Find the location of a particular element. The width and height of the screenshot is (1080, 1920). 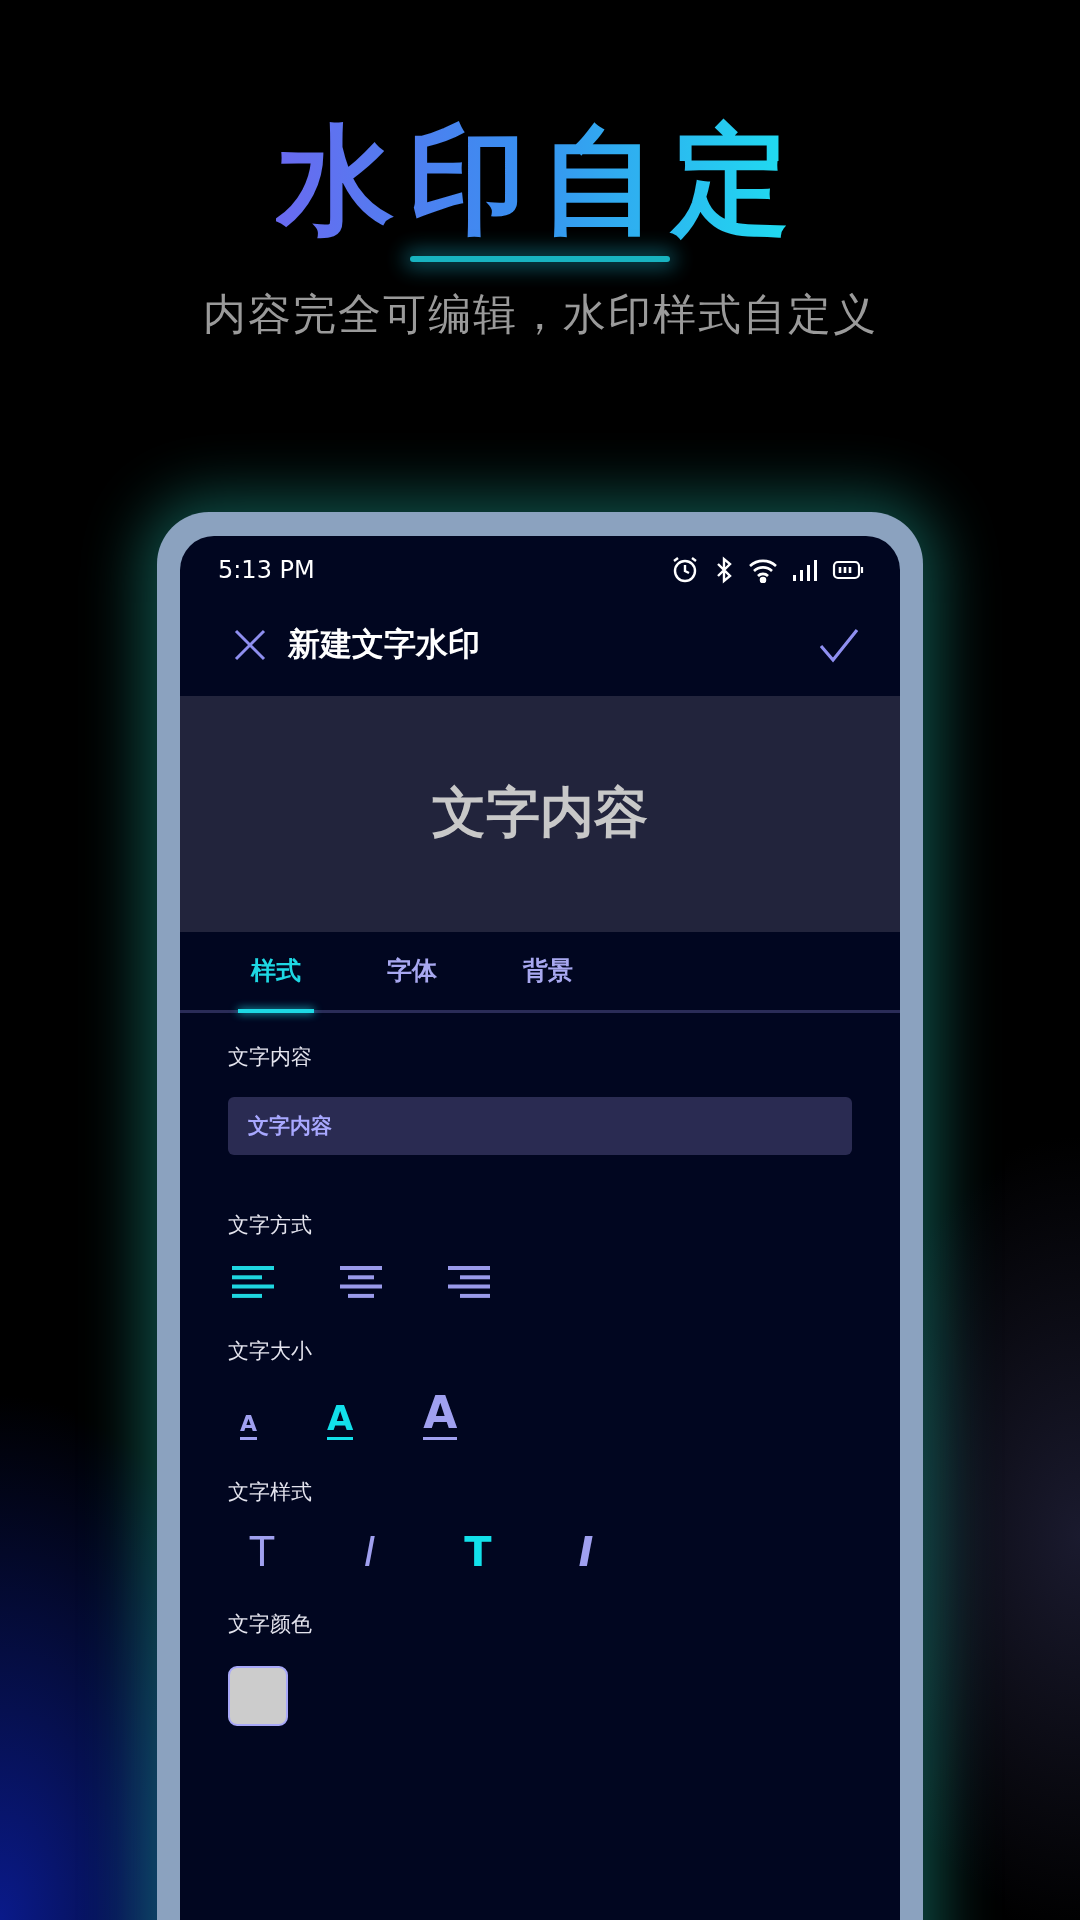

align-center-button is located at coordinates (361, 1281).